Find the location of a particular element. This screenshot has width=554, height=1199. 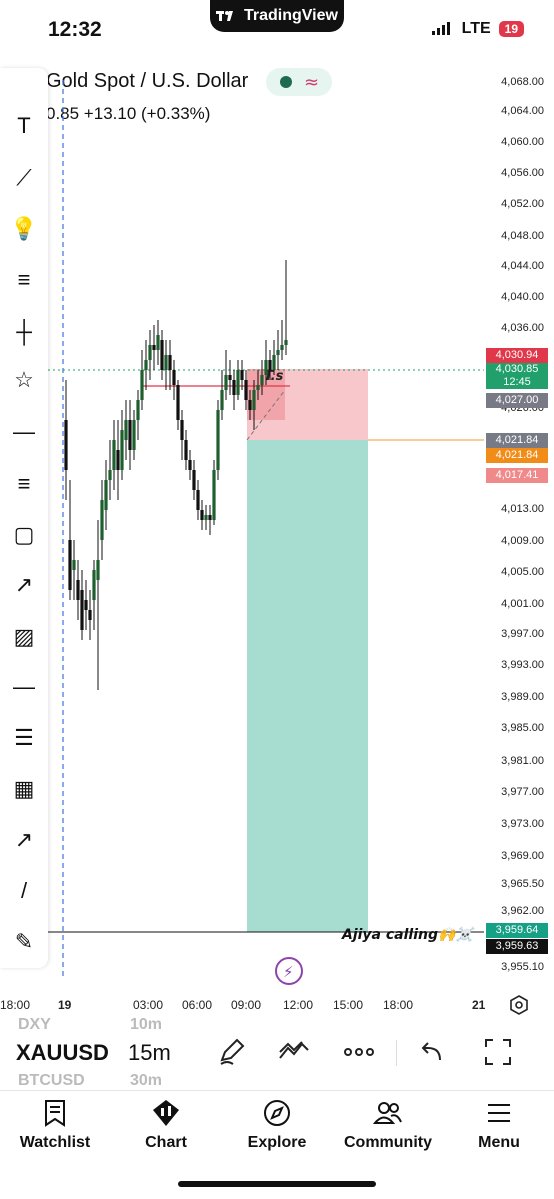

short-position-icon: ≡ is located at coordinates (24, 484).